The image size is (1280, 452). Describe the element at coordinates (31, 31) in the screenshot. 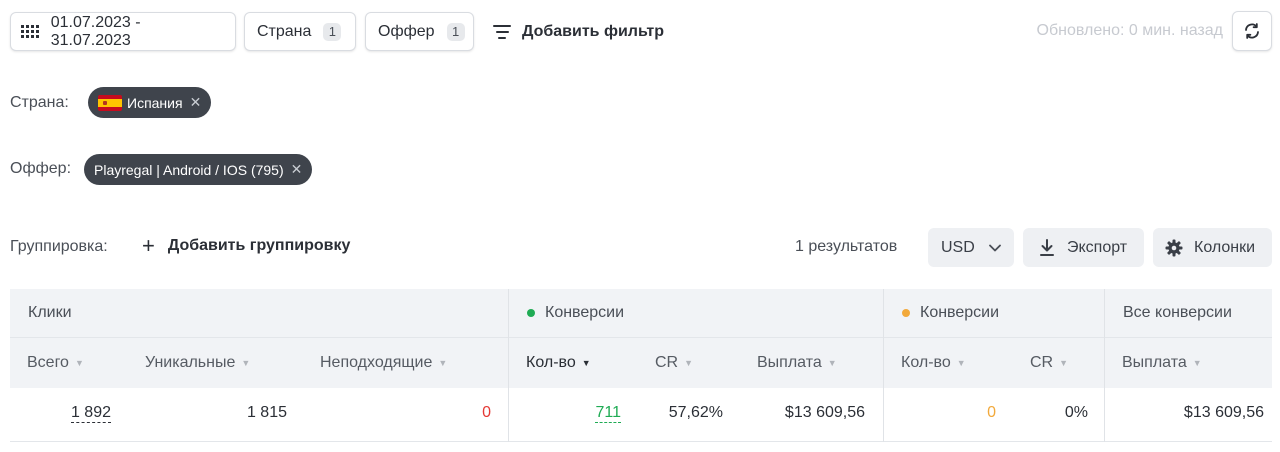

I see `calendar-grid-icon` at that location.